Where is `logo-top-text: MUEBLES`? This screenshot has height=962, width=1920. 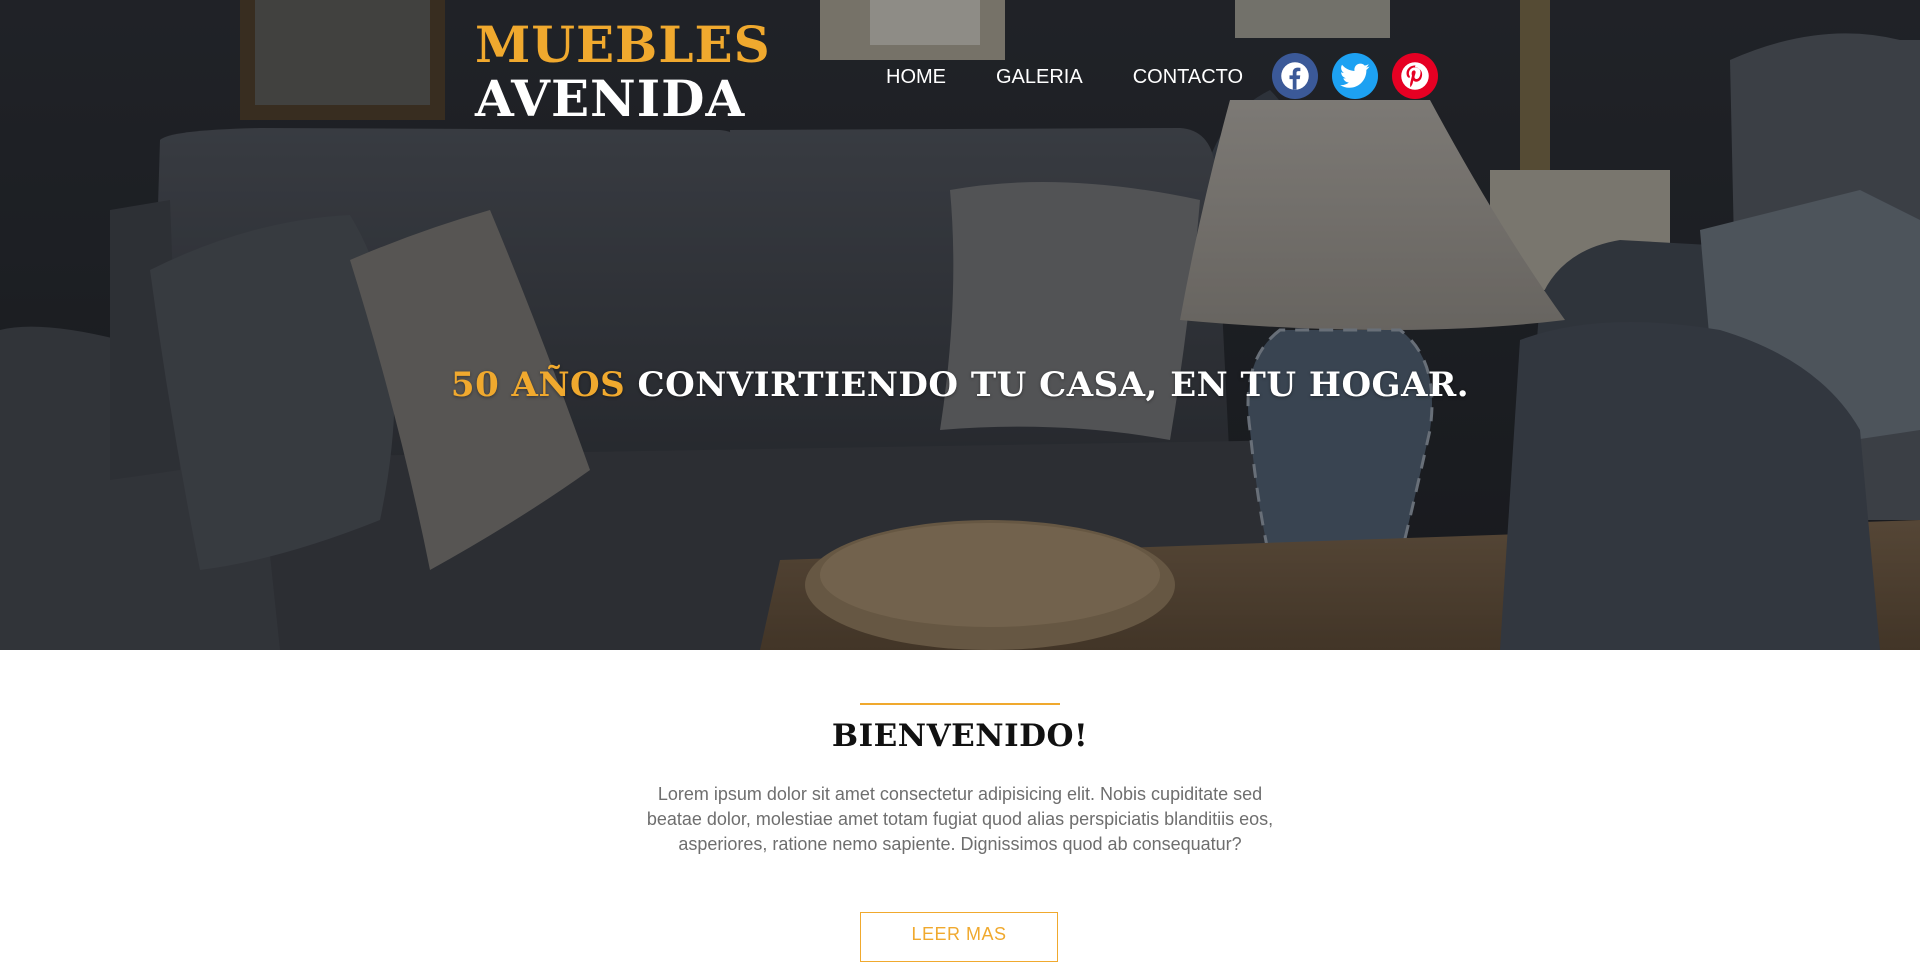 logo-top-text: MUEBLES is located at coordinates (623, 44).